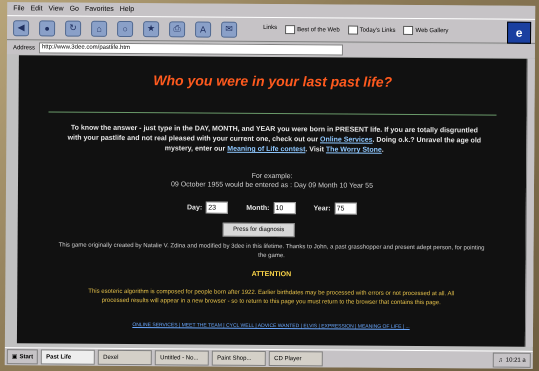 The height and width of the screenshot is (371, 539). I want to click on menu-go: Go, so click(74, 9).